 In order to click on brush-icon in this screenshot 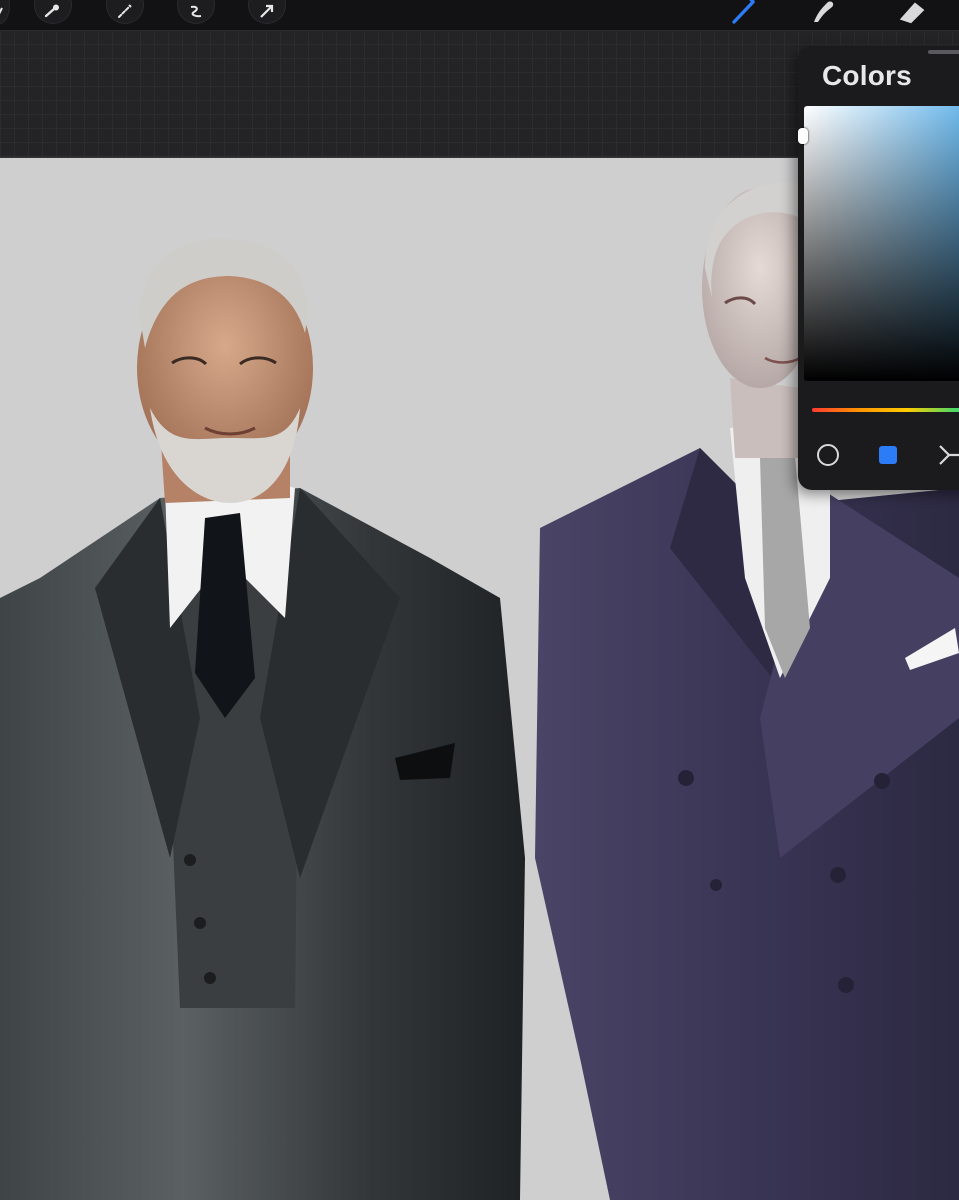, I will do `click(744, 12)`.